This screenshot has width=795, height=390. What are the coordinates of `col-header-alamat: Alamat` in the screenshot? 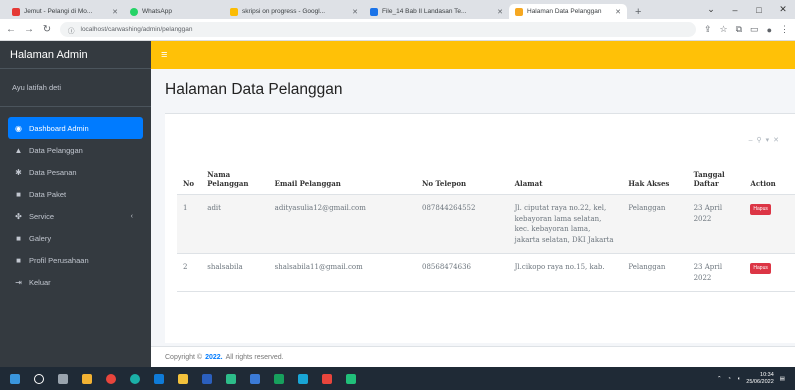 It's located at (565, 180).